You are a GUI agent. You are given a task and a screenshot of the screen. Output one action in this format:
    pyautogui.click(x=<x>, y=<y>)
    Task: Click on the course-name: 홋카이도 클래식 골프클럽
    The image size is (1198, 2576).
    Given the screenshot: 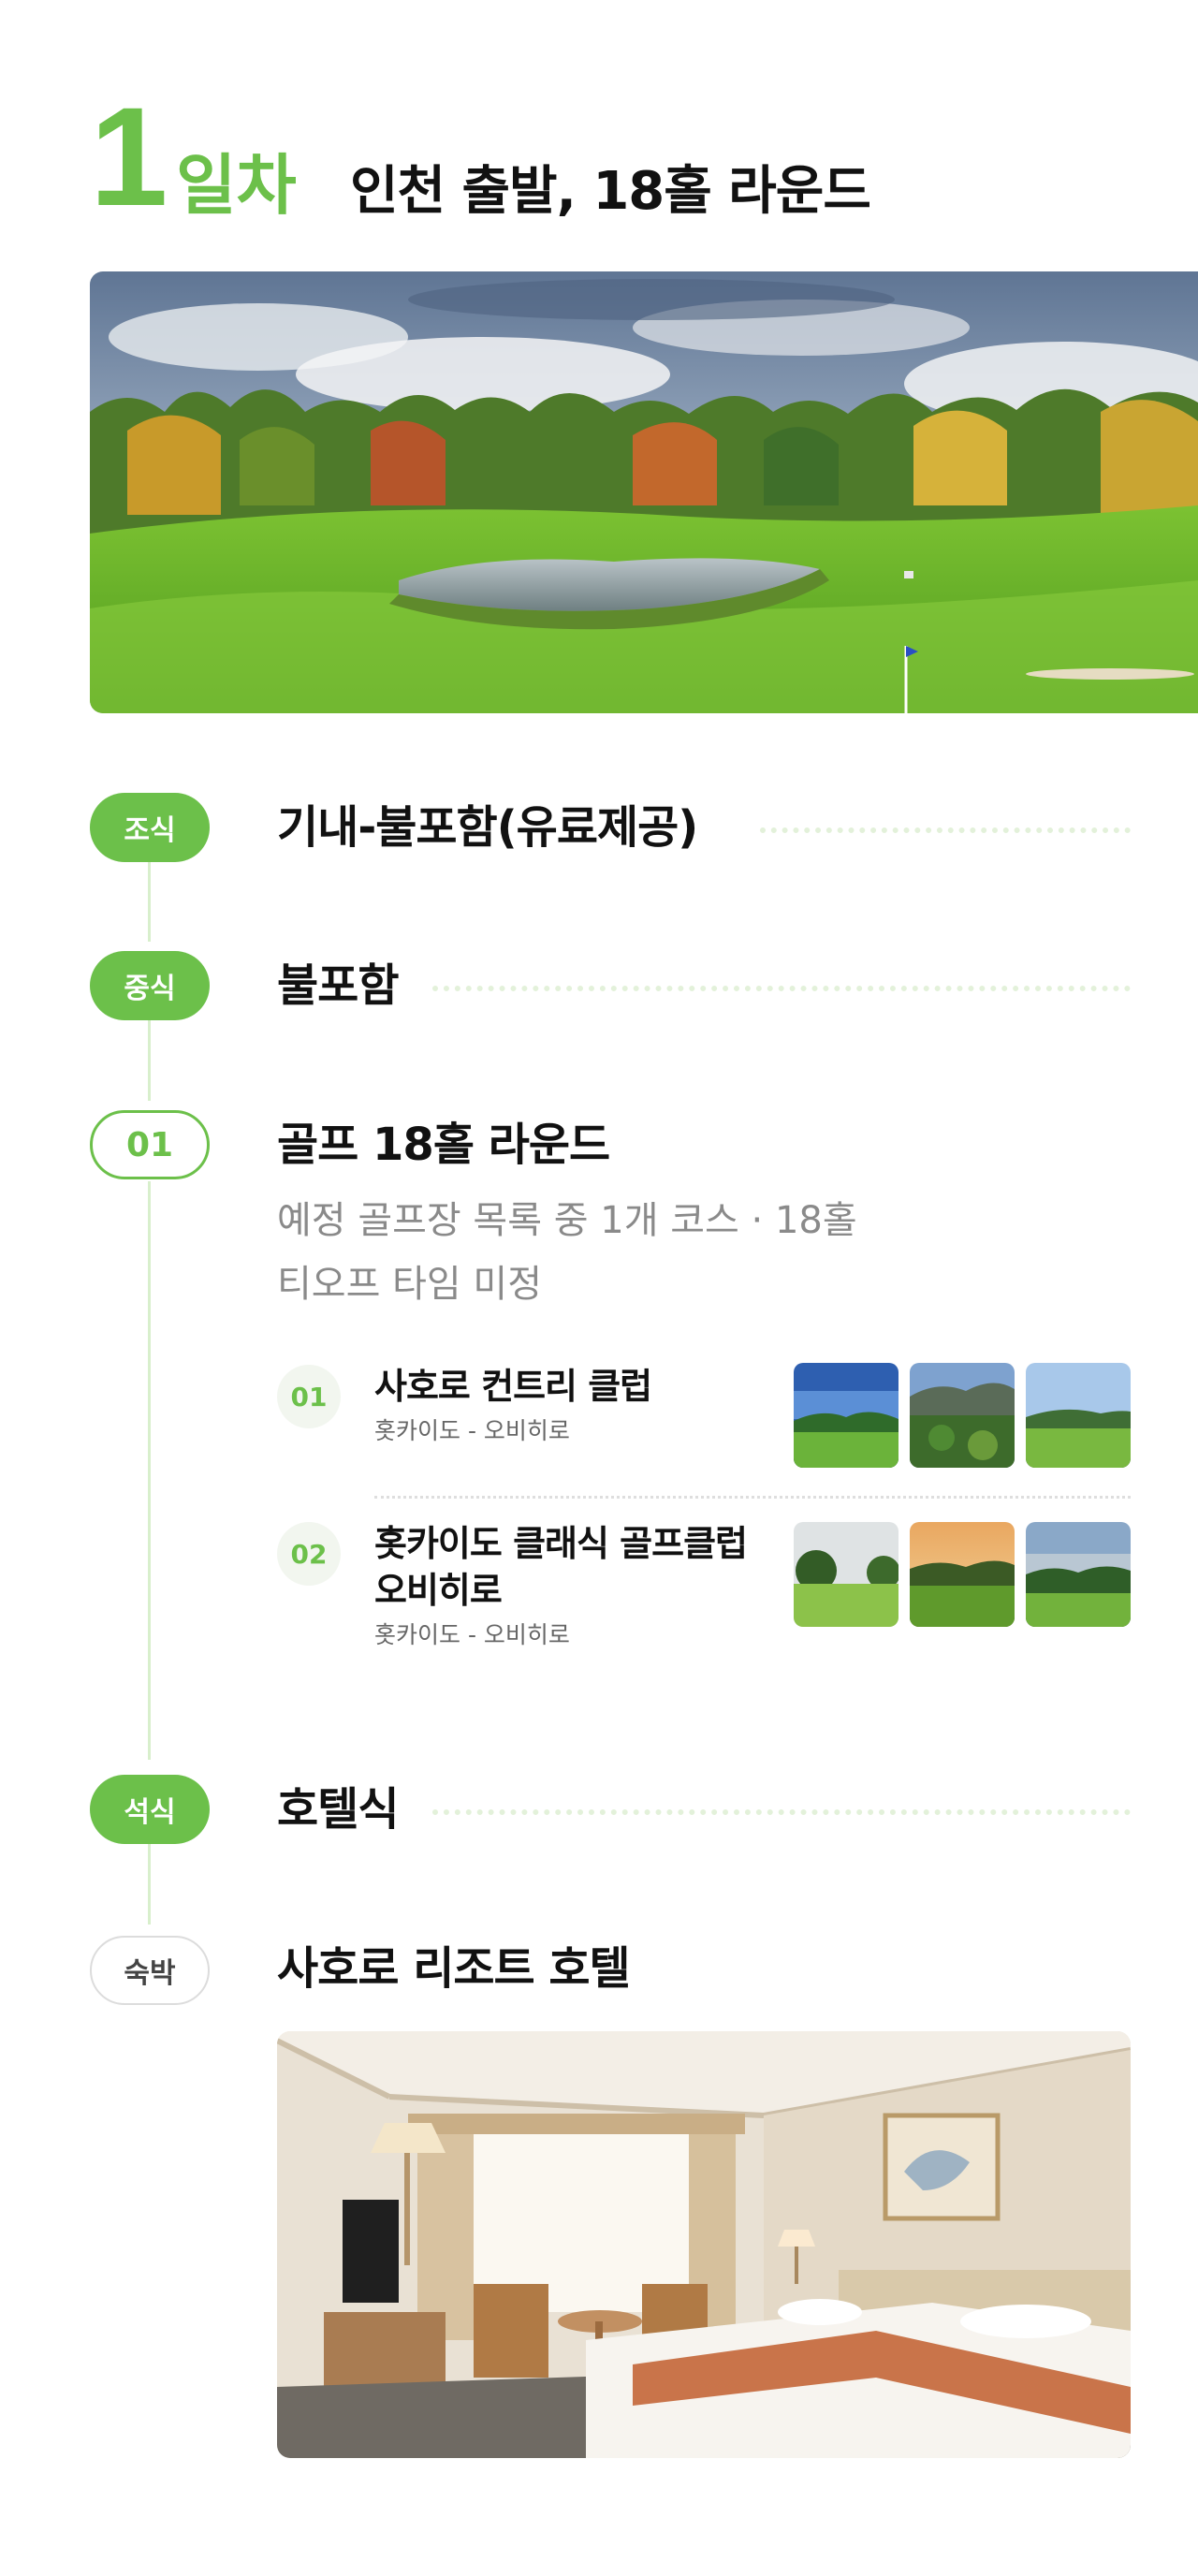 What is the action you would take?
    pyautogui.click(x=561, y=1543)
    